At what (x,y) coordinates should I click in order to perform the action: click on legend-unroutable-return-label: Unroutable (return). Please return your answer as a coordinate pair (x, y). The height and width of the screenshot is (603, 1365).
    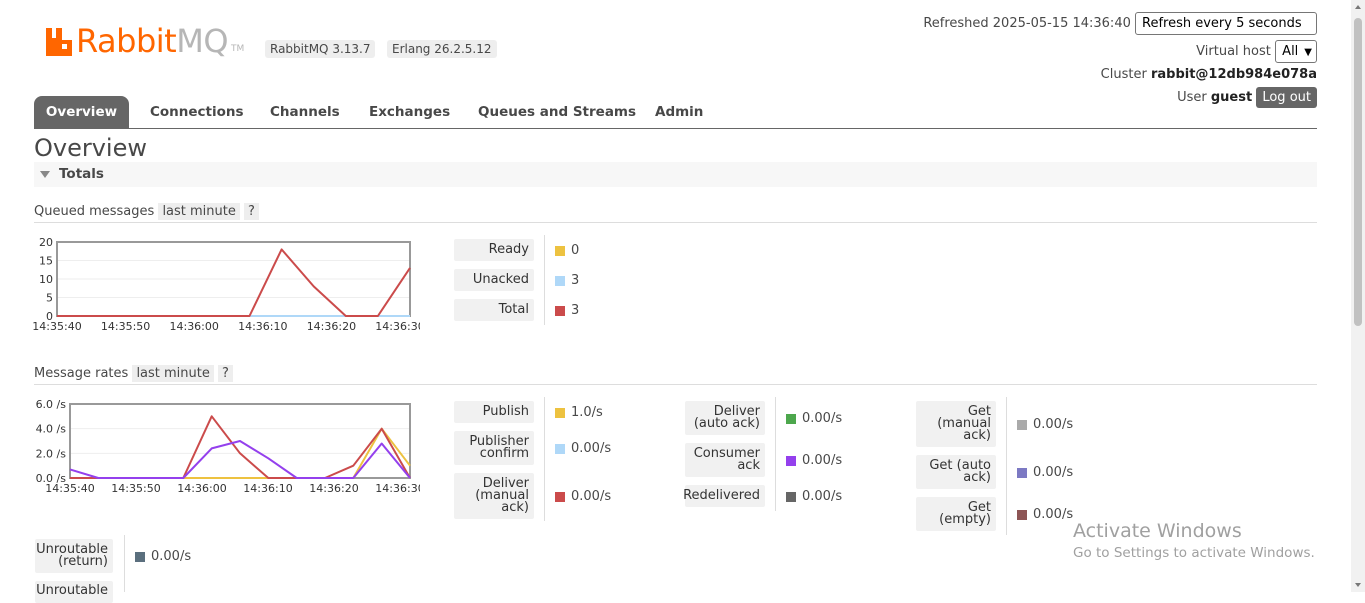
    Looking at the image, I should click on (74, 556).